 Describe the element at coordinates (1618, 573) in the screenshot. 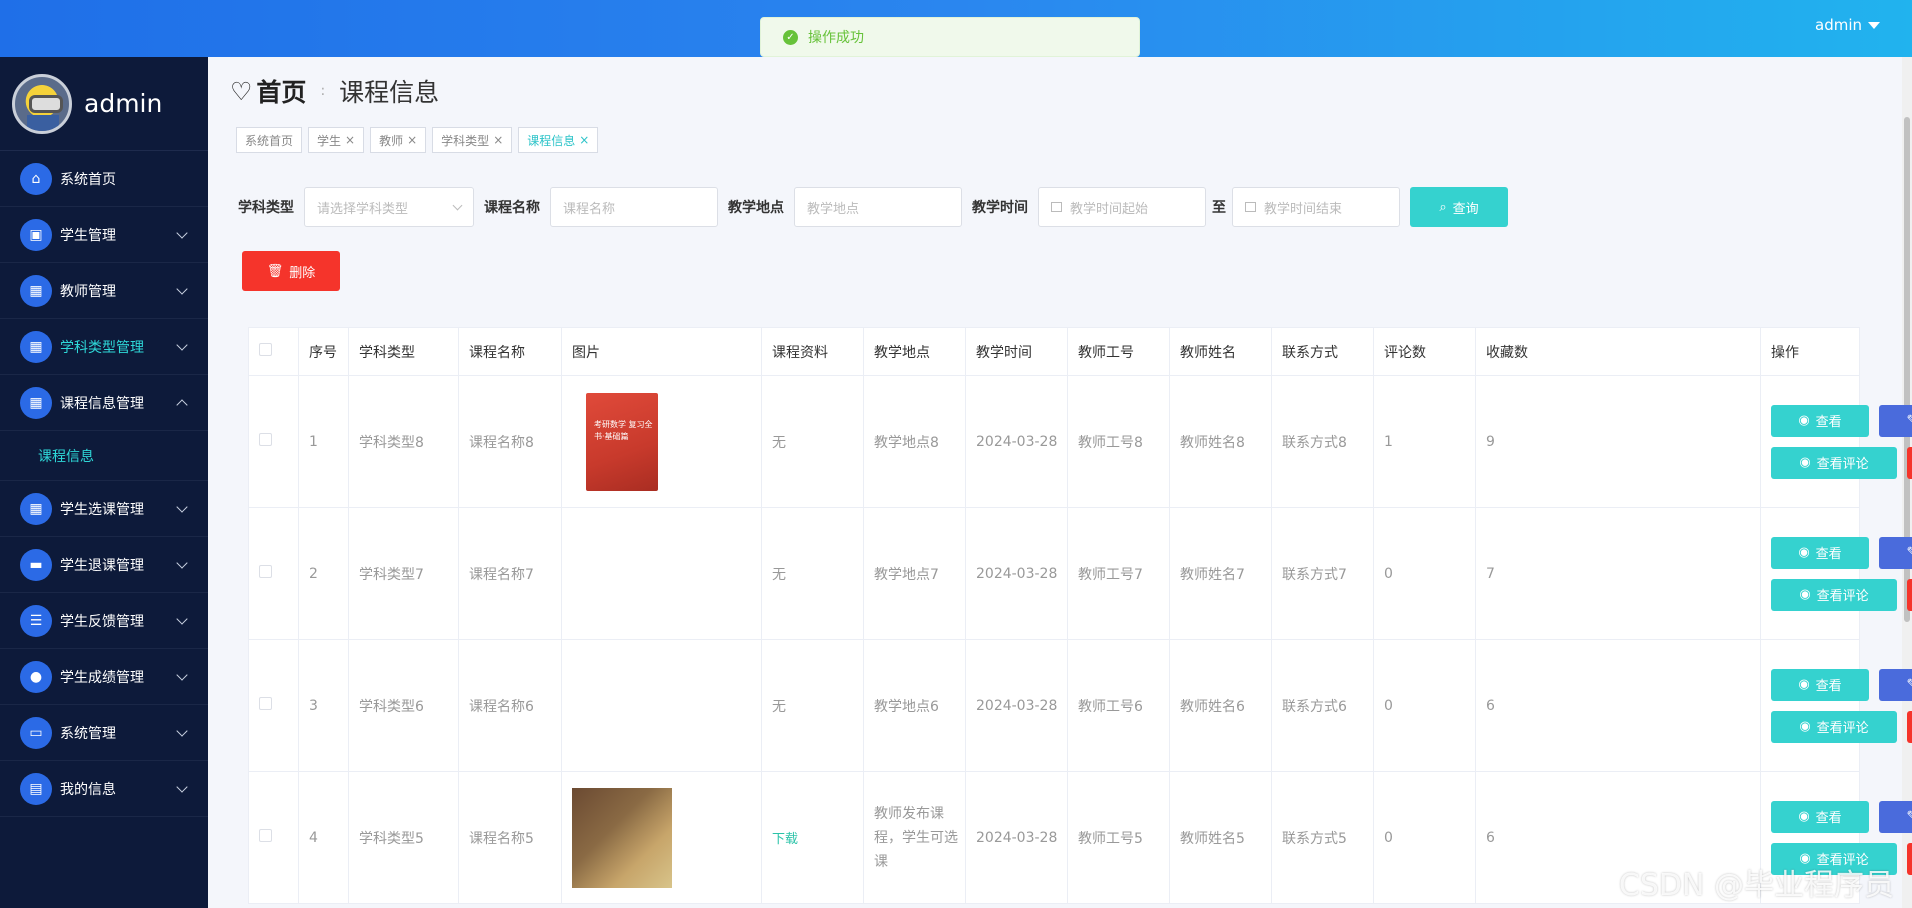

I see `cell-favorites: 7` at that location.